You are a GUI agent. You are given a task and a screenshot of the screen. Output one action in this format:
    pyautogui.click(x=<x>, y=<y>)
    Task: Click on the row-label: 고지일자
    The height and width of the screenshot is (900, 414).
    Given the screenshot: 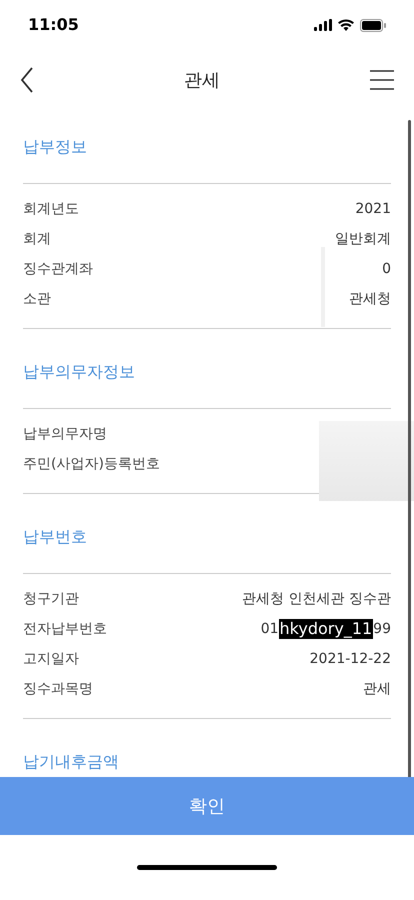 What is the action you would take?
    pyautogui.click(x=51, y=659)
    